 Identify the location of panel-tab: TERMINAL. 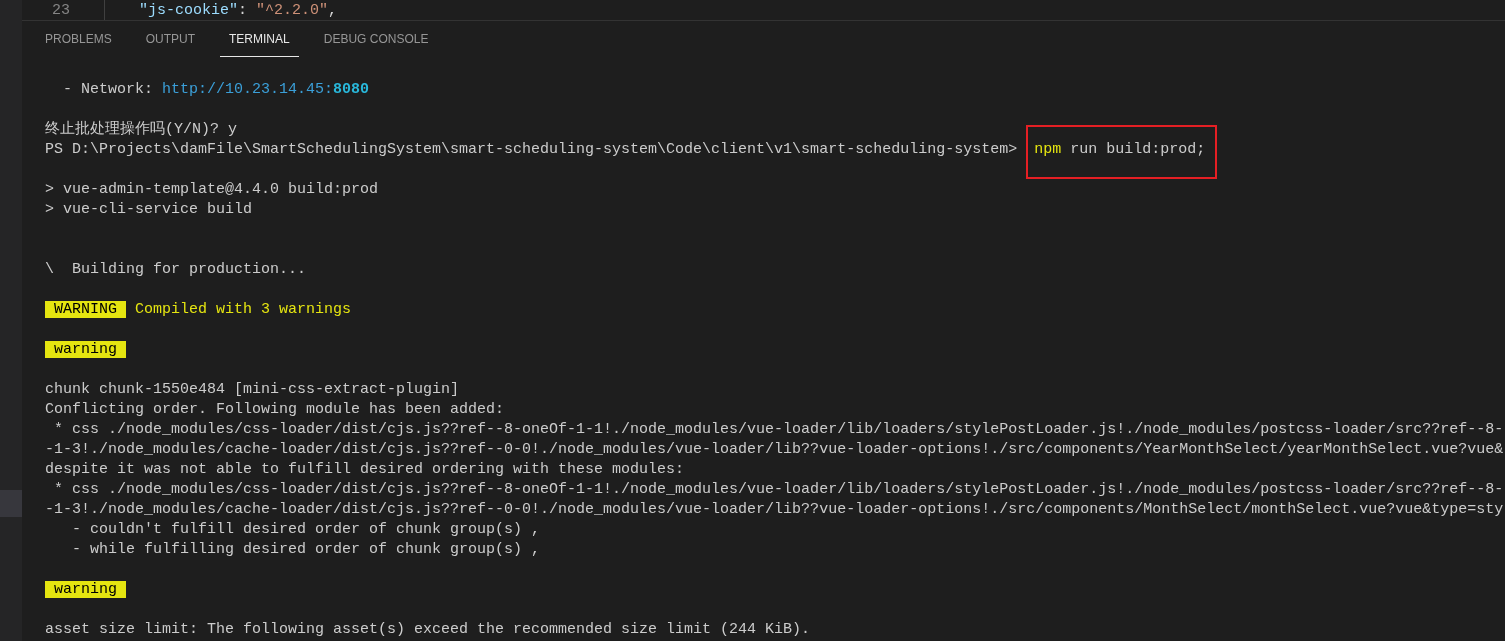
(259, 39).